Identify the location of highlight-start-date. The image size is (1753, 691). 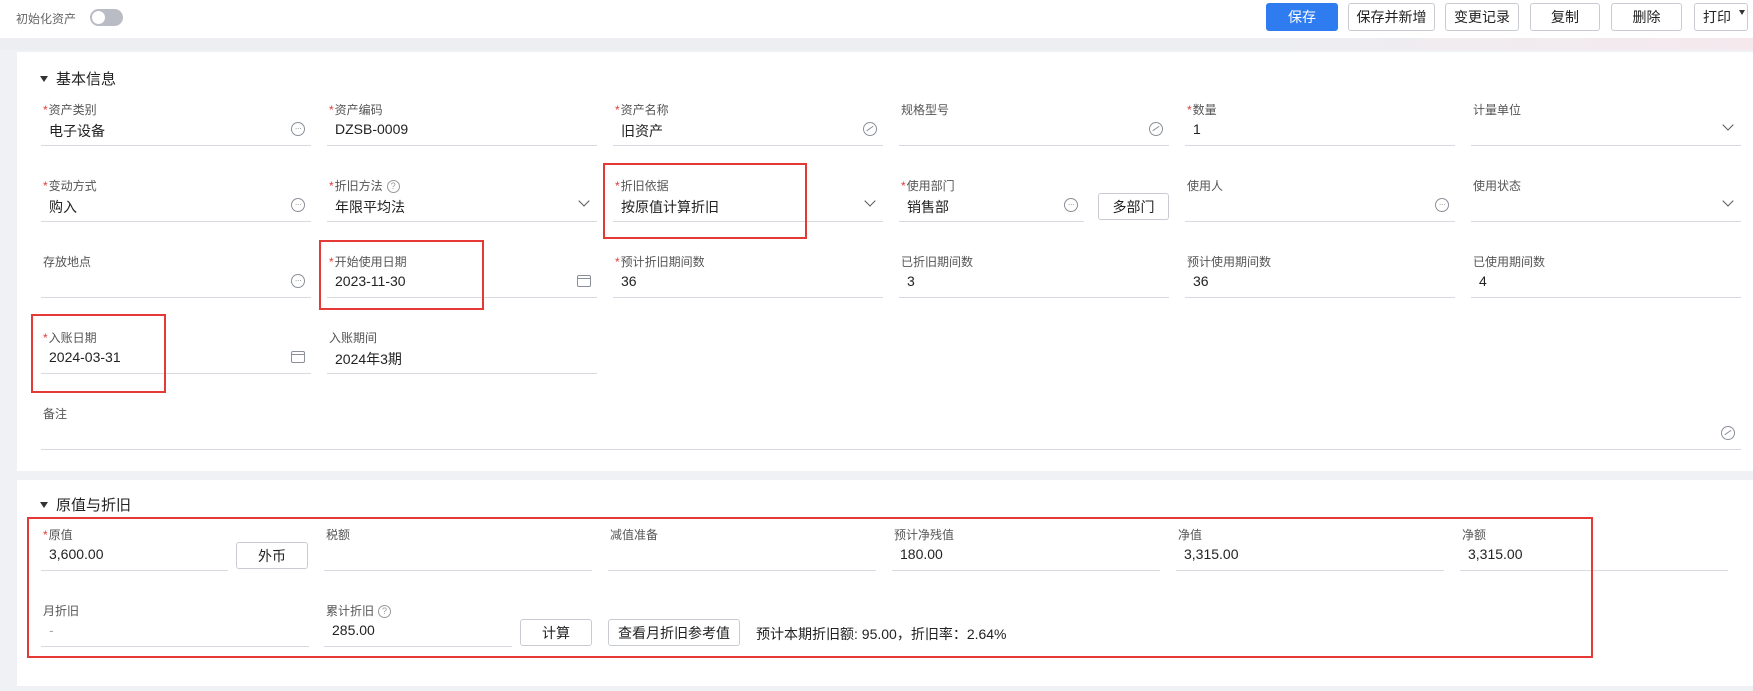
(401, 275).